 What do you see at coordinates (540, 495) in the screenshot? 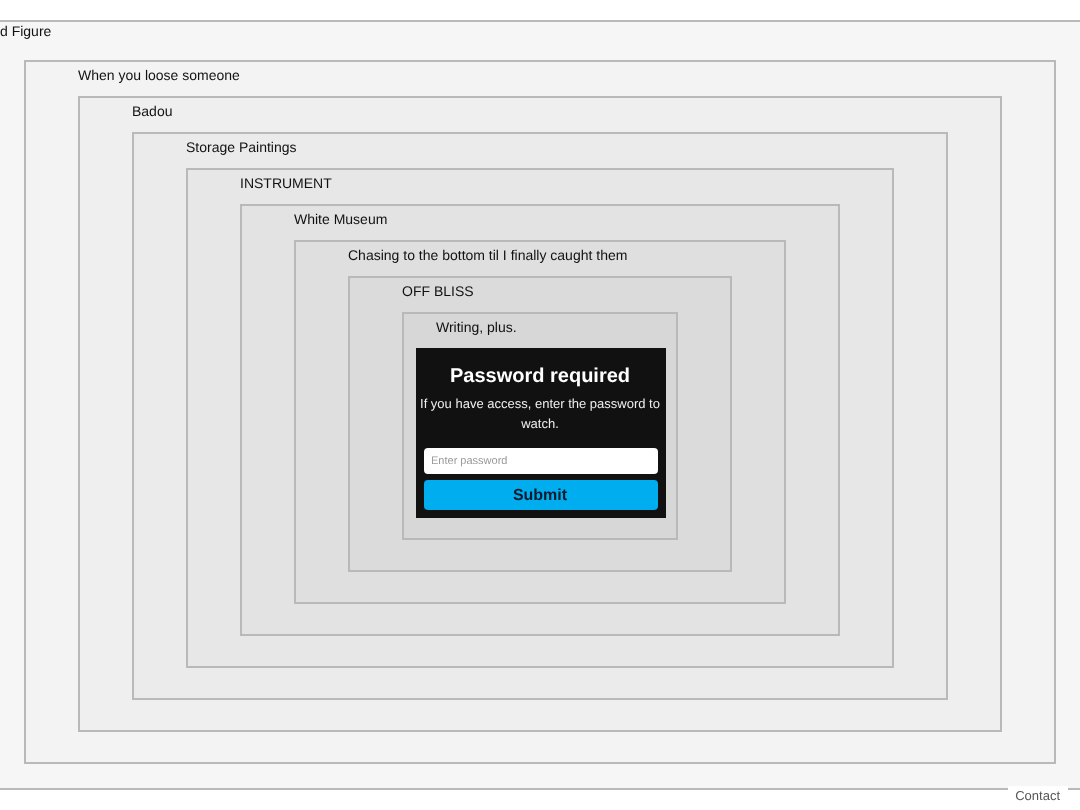
I see `submit-button: Submit` at bounding box center [540, 495].